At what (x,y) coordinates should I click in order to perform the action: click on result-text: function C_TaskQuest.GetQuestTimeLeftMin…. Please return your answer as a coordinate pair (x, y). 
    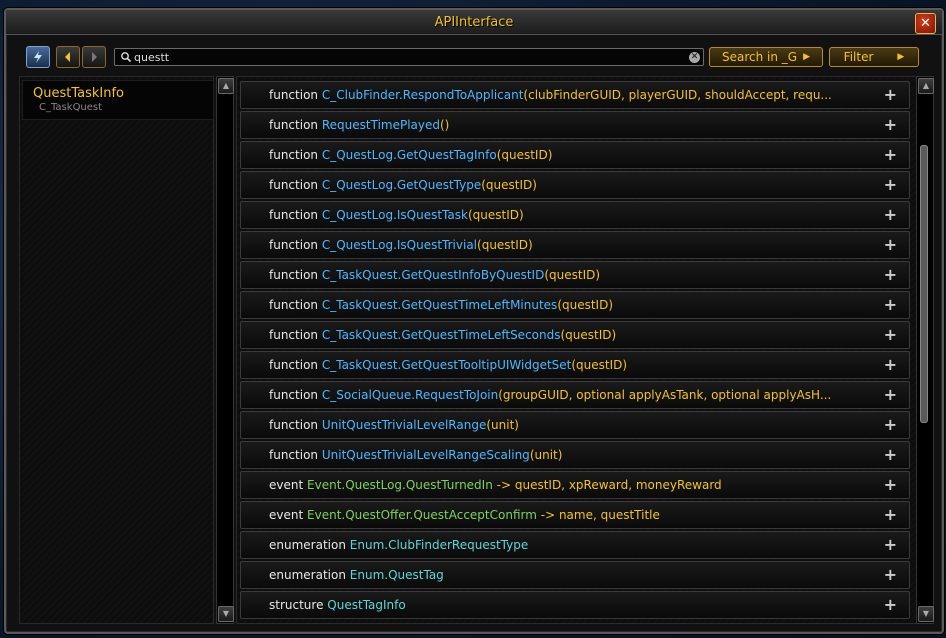
    Looking at the image, I should click on (569, 305).